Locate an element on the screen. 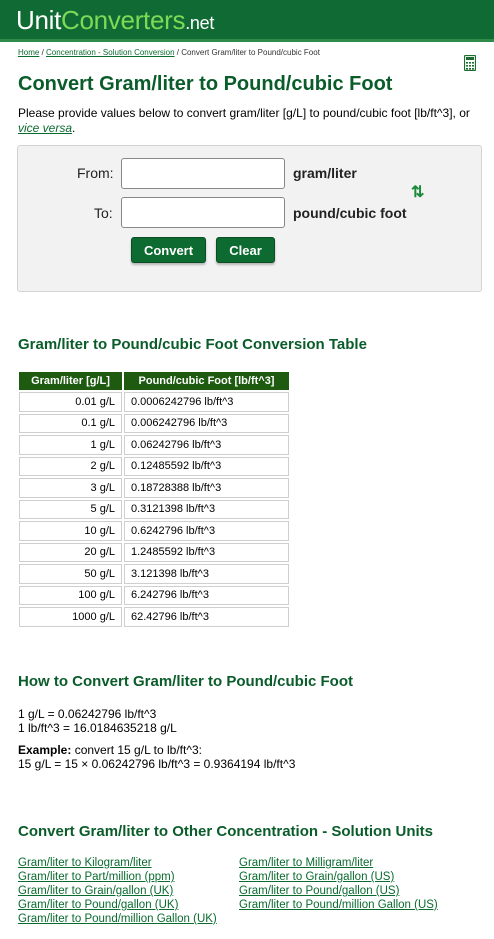 The width and height of the screenshot is (494, 939). unit-conversion-link: Gram/liter to Grain/gallon (UK) is located at coordinates (117, 891).